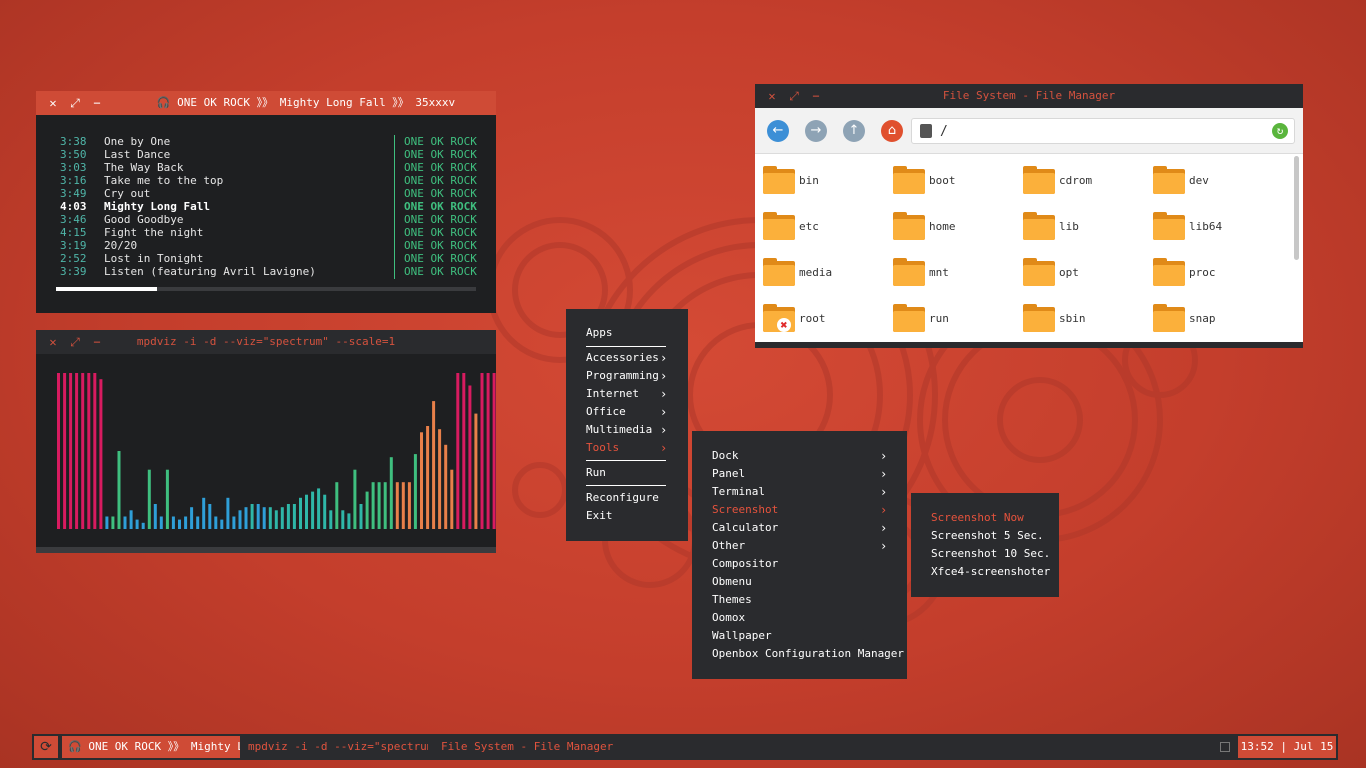  What do you see at coordinates (1080, 271) in the screenshot?
I see `folder-opt: opt` at bounding box center [1080, 271].